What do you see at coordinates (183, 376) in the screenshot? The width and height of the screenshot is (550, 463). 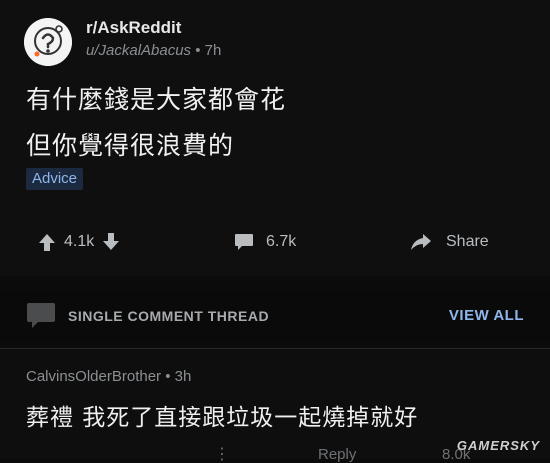 I see `comment-age: 3h` at bounding box center [183, 376].